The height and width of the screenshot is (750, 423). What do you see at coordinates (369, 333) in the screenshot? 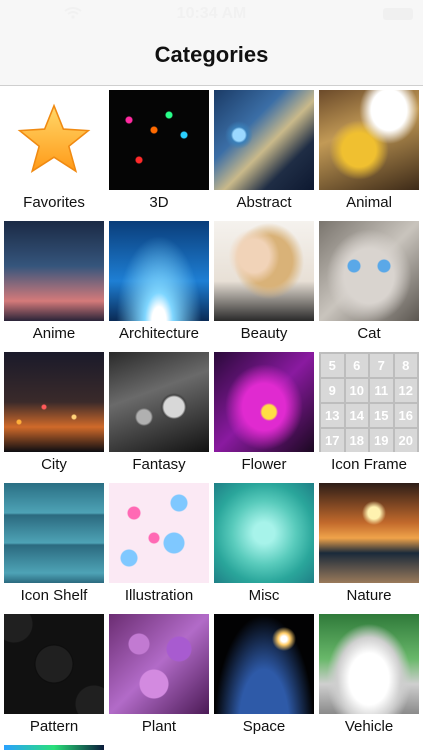
I see `category-label: Cat` at bounding box center [369, 333].